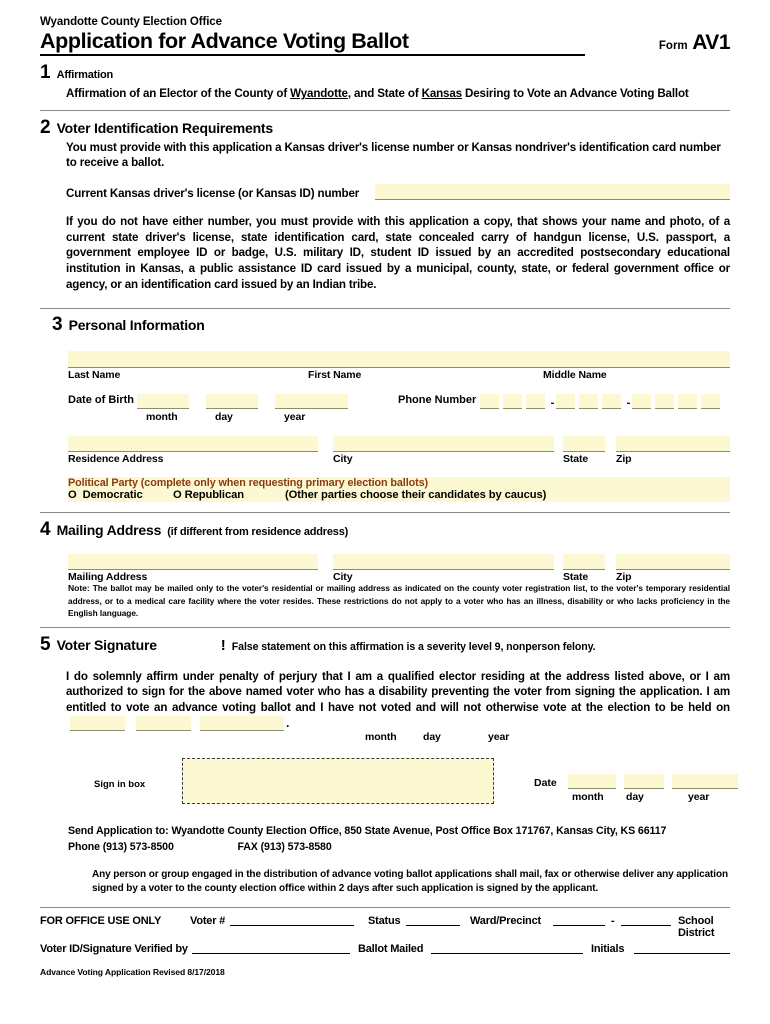 The image size is (770, 1024). What do you see at coordinates (575, 375) in the screenshot?
I see `middle-name-label: Middle Name` at bounding box center [575, 375].